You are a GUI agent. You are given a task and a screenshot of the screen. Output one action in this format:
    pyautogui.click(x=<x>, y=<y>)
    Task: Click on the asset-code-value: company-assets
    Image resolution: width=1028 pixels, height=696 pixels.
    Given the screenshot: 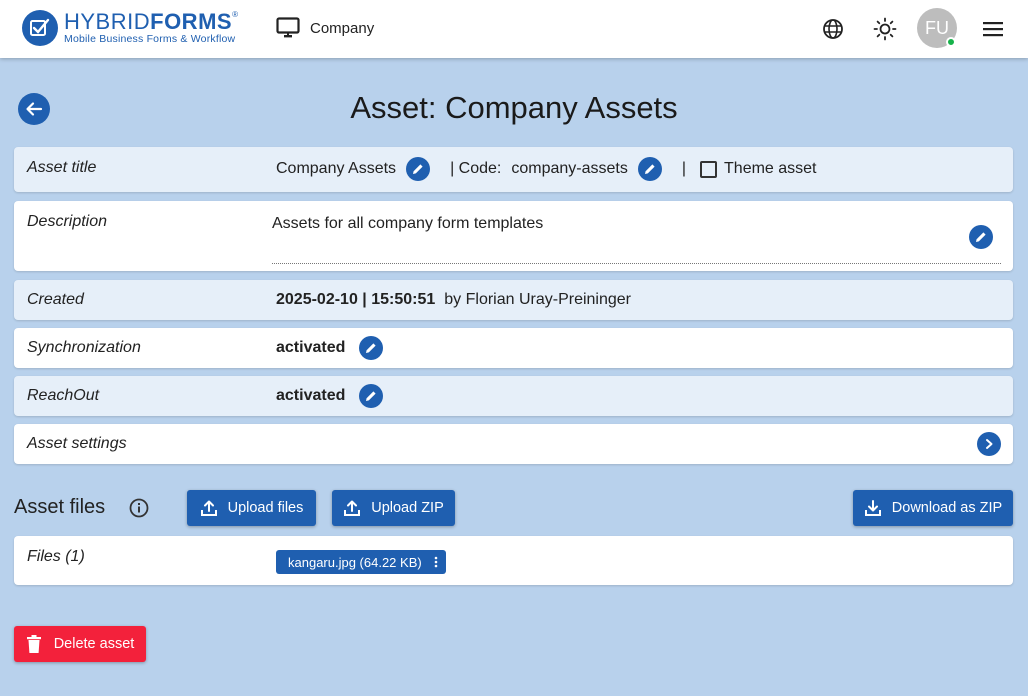 What is the action you would take?
    pyautogui.click(x=569, y=168)
    